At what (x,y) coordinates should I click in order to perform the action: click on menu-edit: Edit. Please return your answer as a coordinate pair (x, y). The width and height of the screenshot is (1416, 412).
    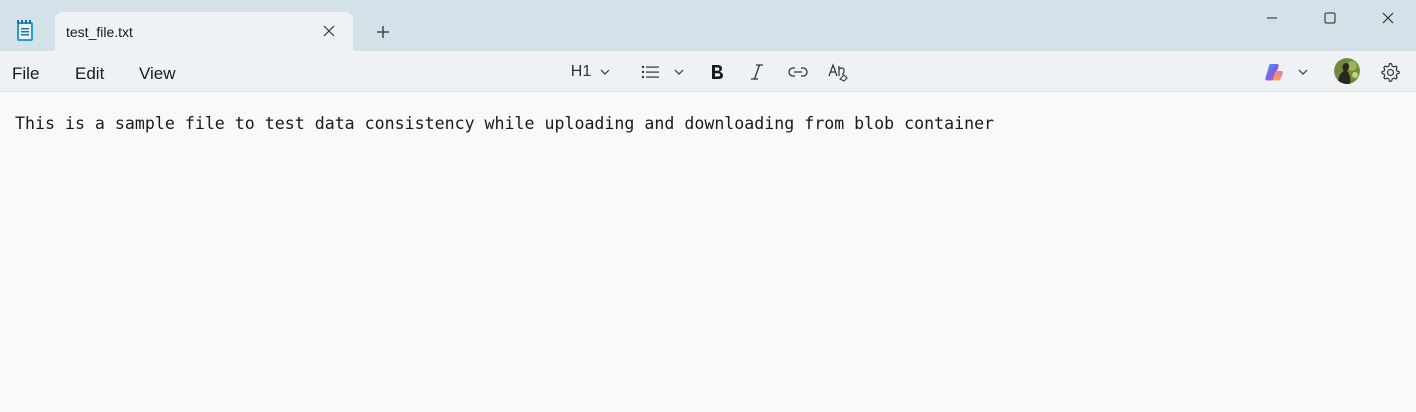
    Looking at the image, I should click on (89, 74).